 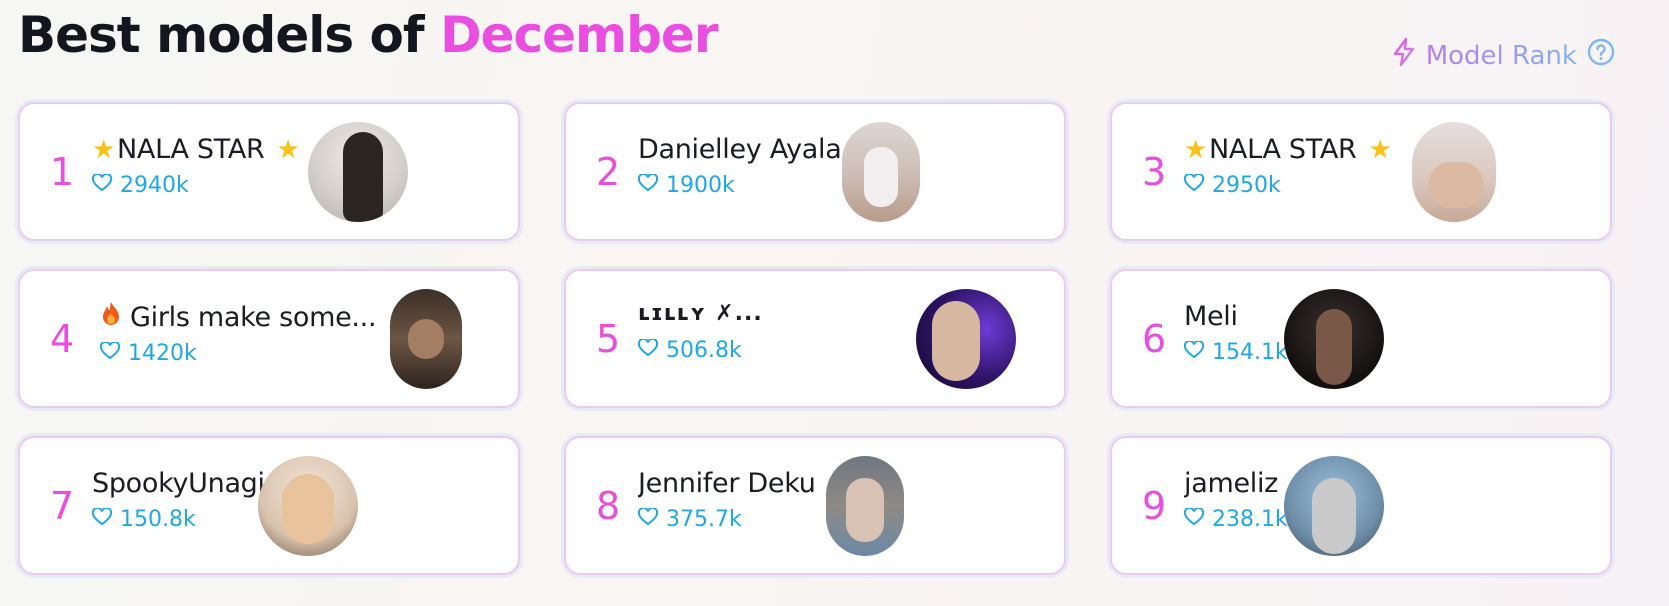 I want to click on likes-count: 506.8k, so click(x=700, y=350).